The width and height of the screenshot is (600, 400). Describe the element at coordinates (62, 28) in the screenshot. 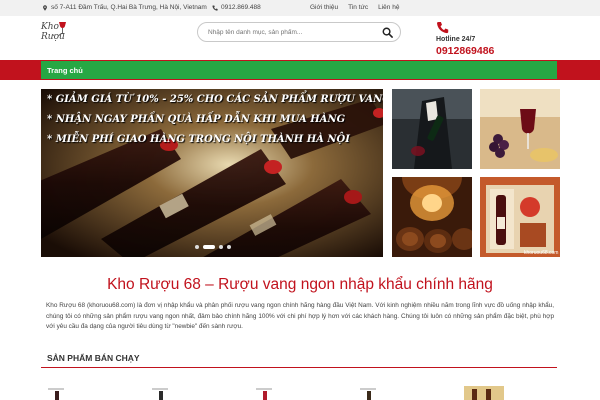

I see `wine-glass-icon` at that location.